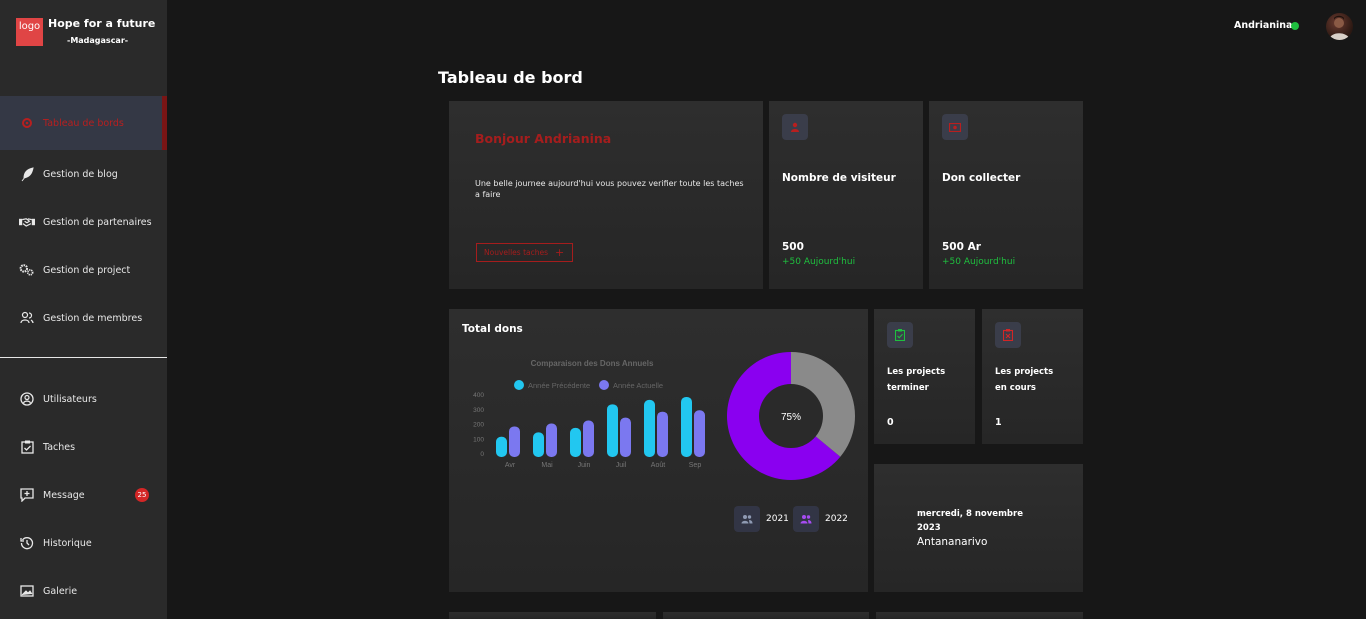  Describe the element at coordinates (981, 178) in the screenshot. I see `donations-title: Don collecter` at that location.